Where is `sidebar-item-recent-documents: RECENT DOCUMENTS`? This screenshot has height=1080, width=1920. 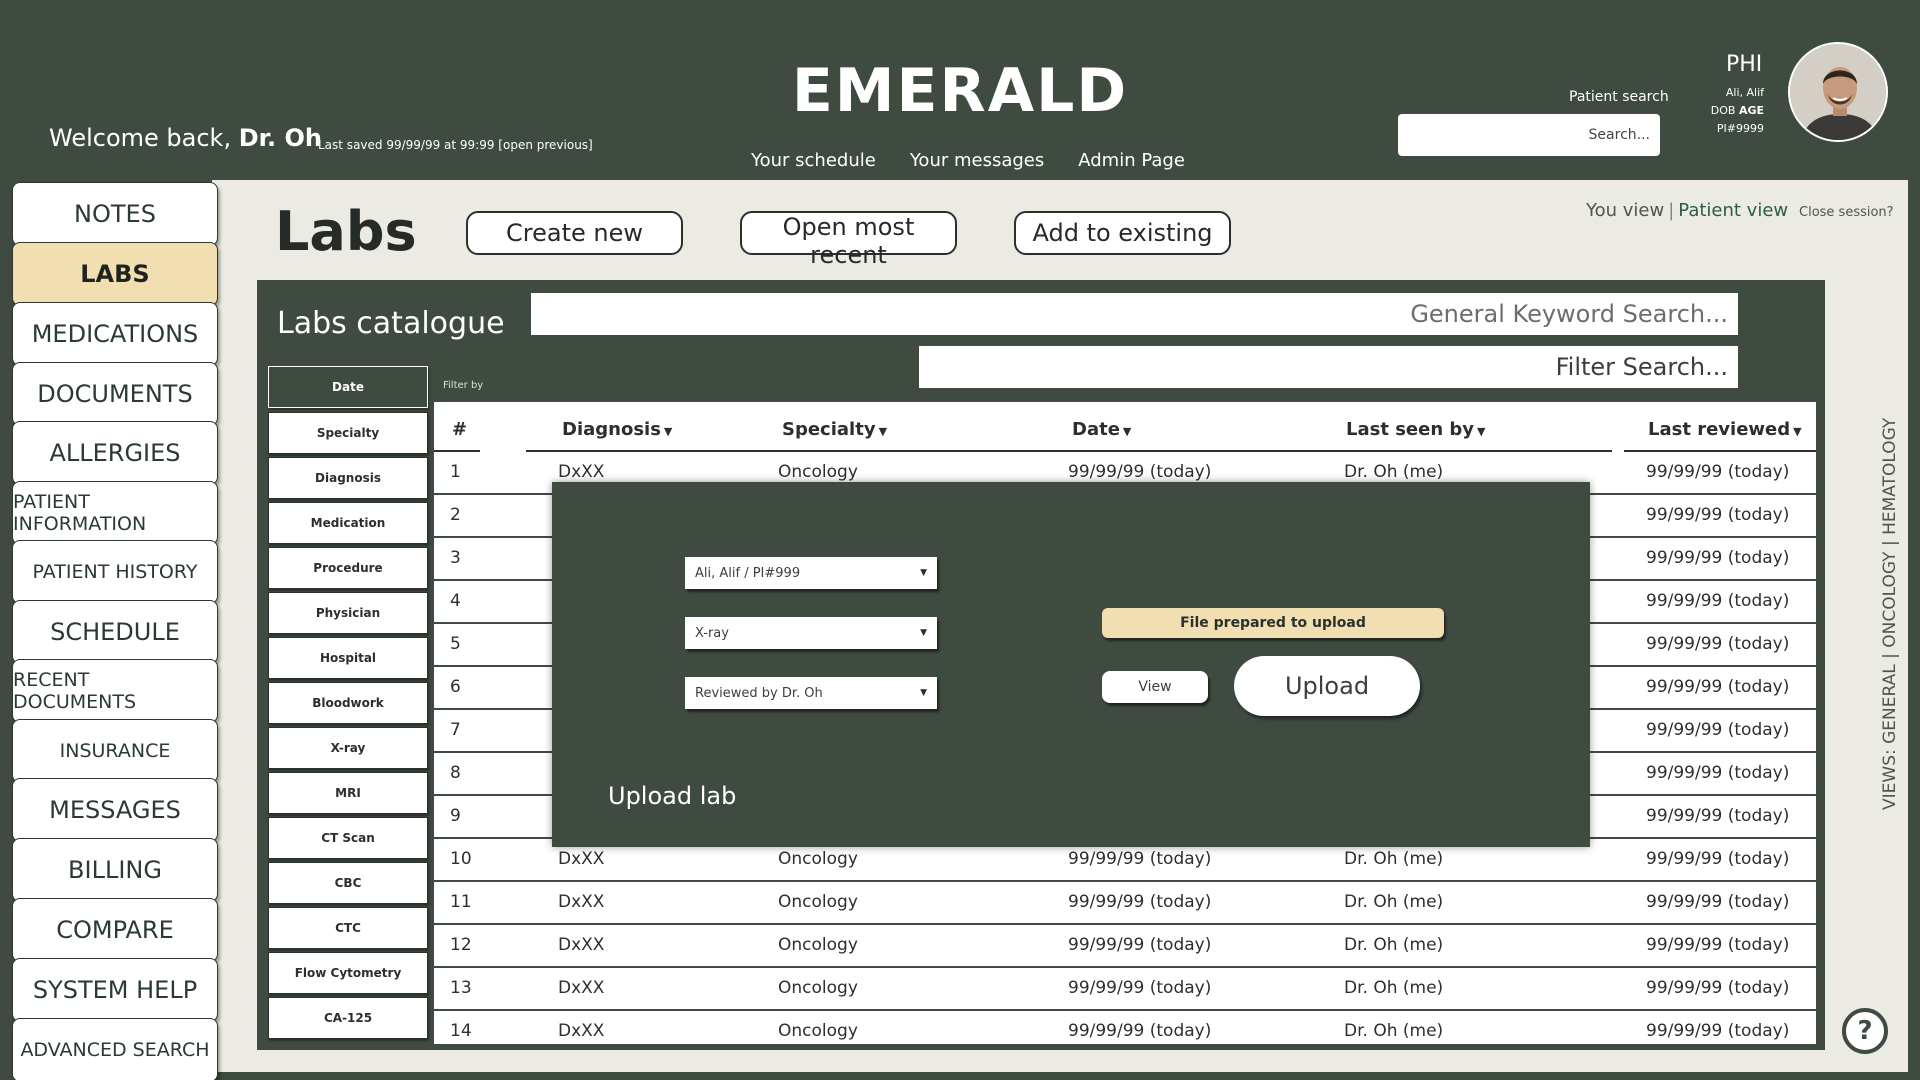
sidebar-item-recent-documents: RECENT DOCUMENTS is located at coordinates (115, 691).